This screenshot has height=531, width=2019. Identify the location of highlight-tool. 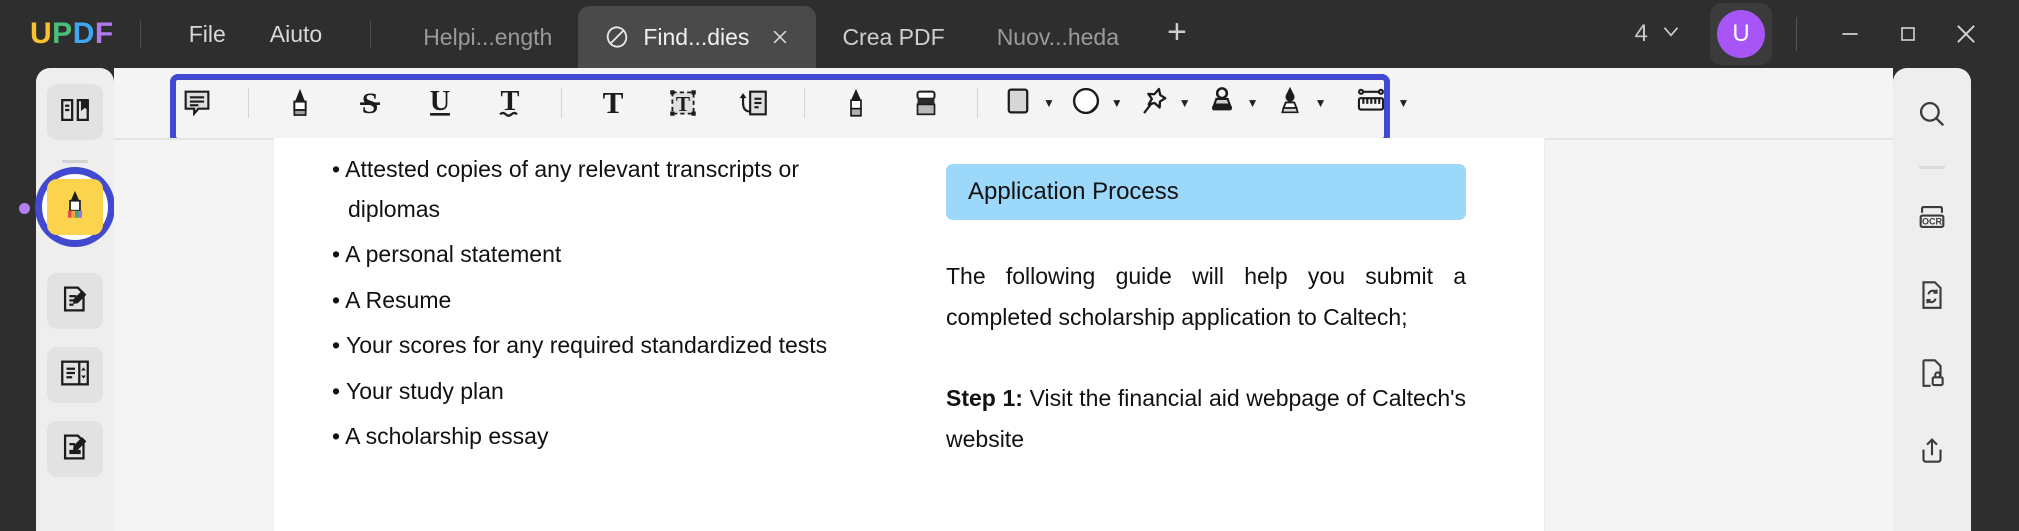
(300, 103).